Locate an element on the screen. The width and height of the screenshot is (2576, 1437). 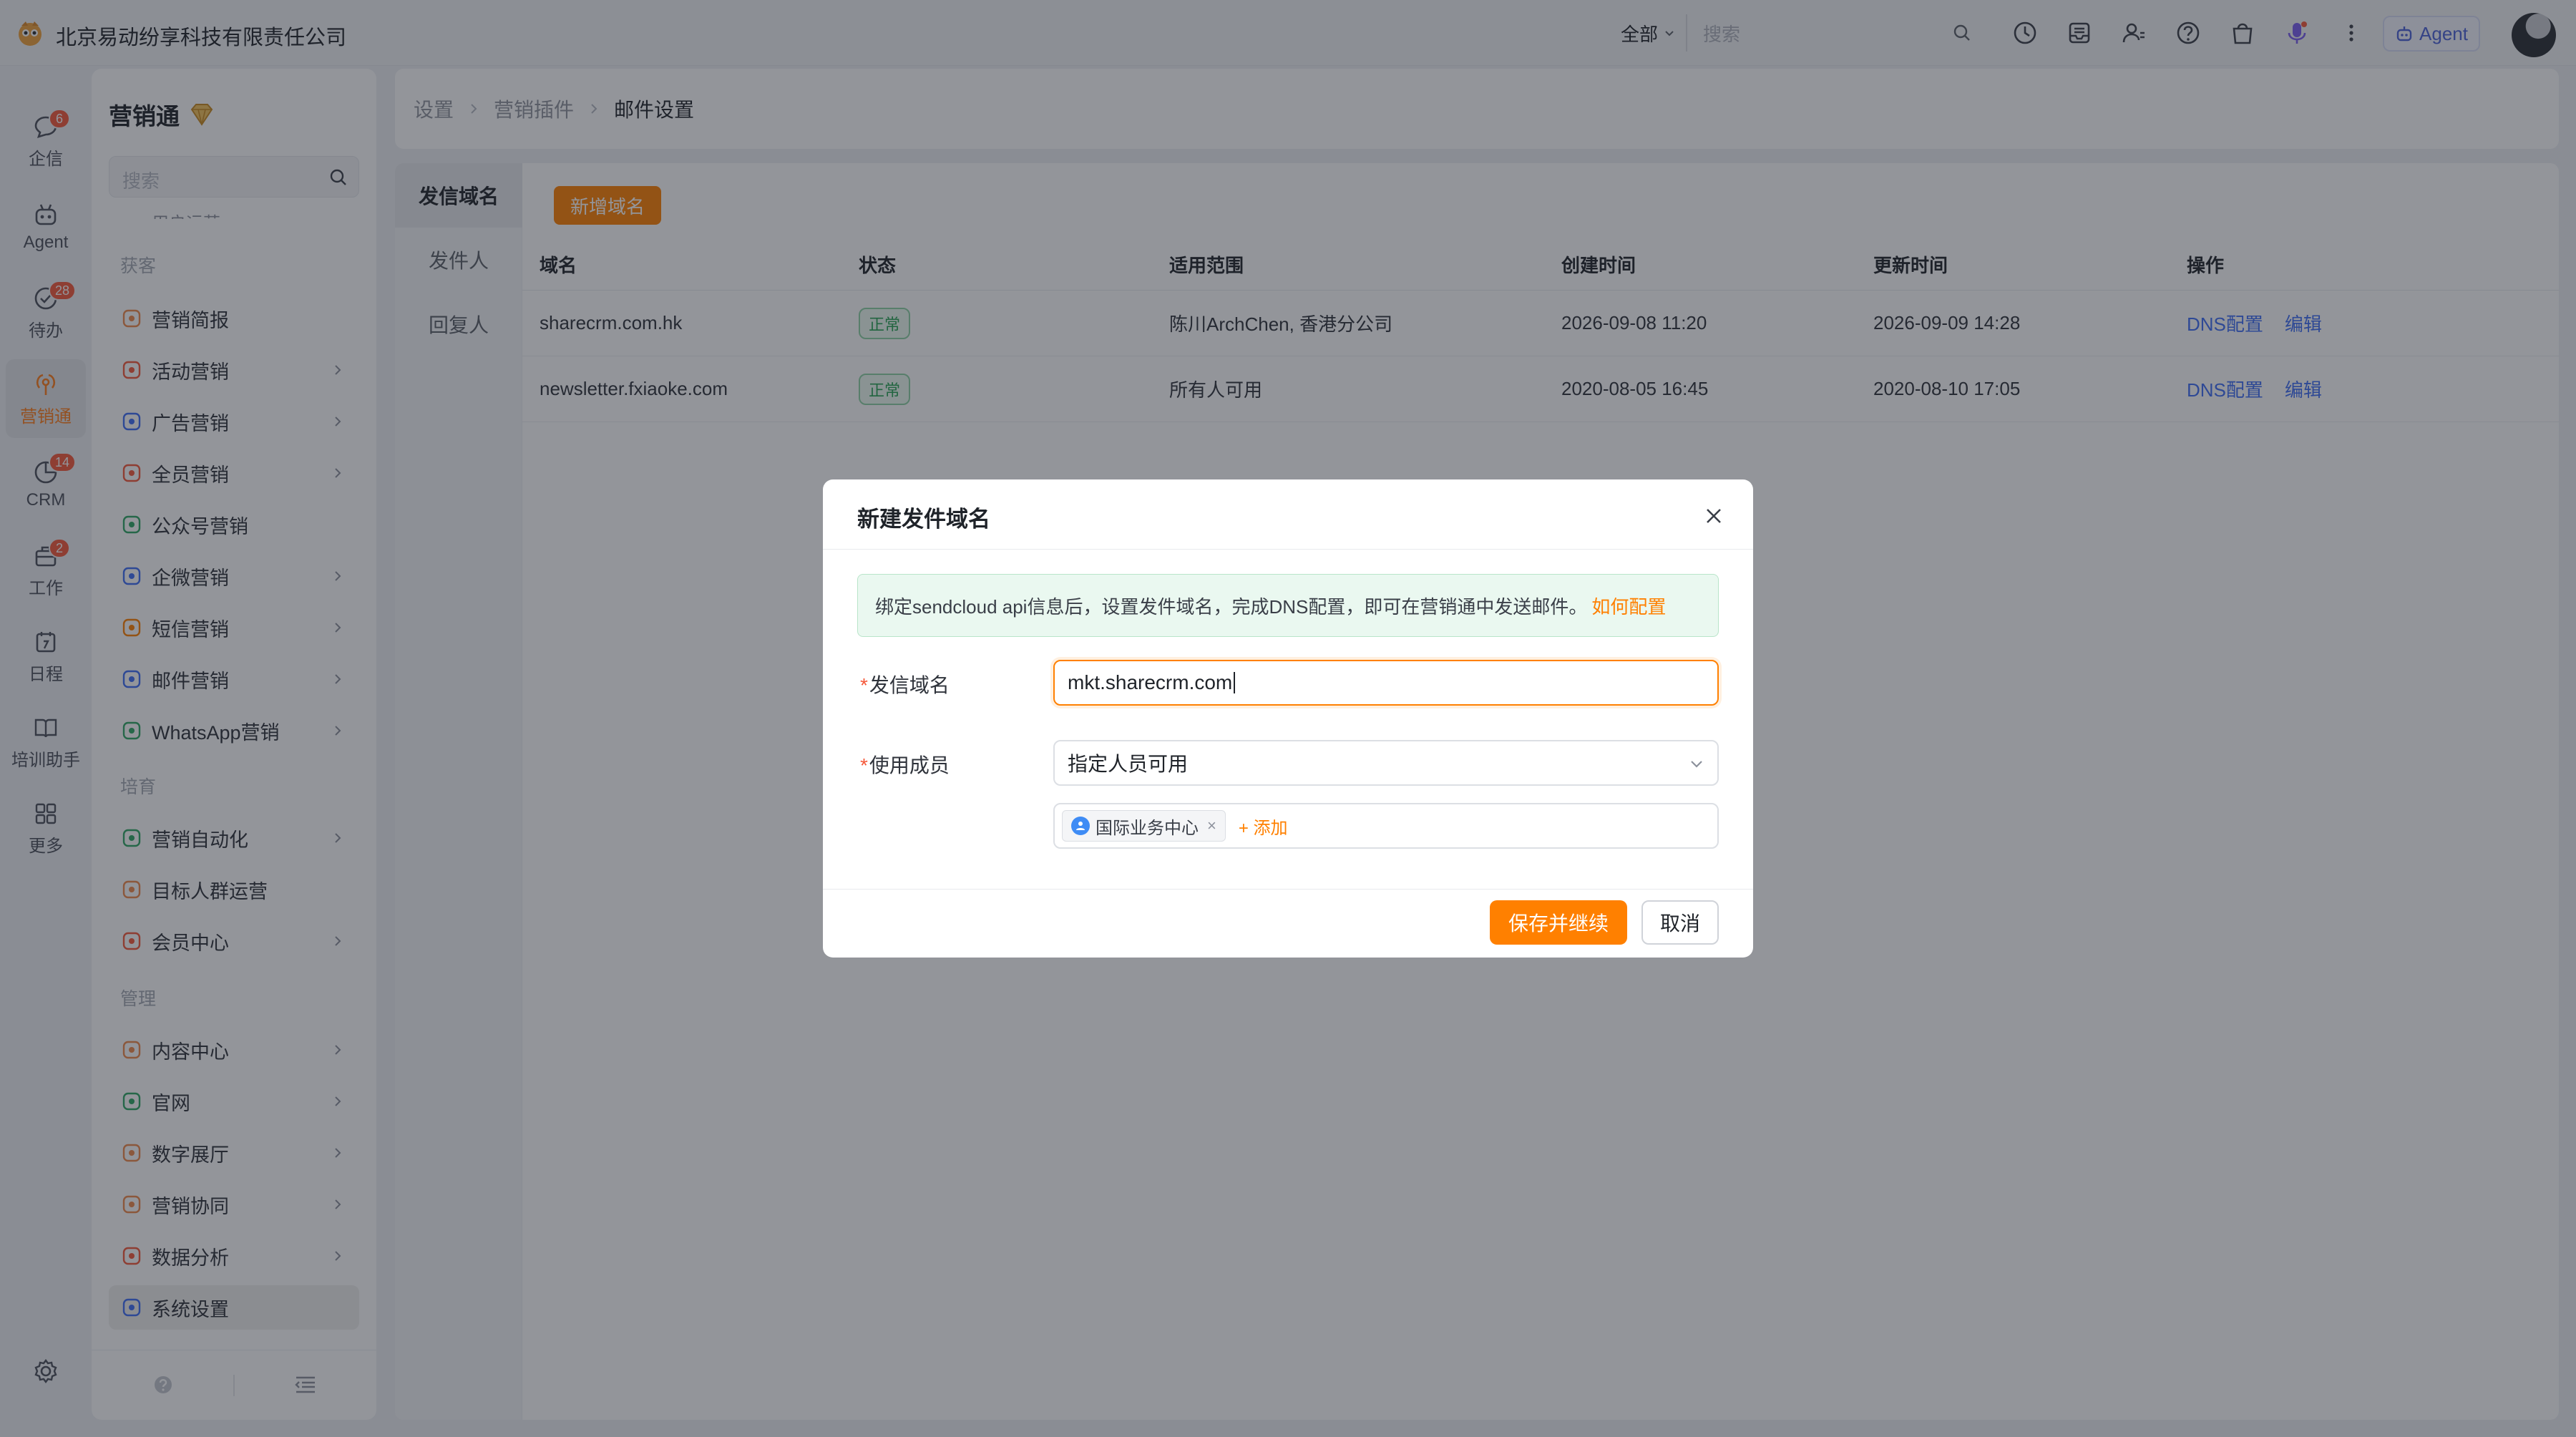
department-icon is located at coordinates (1080, 826).